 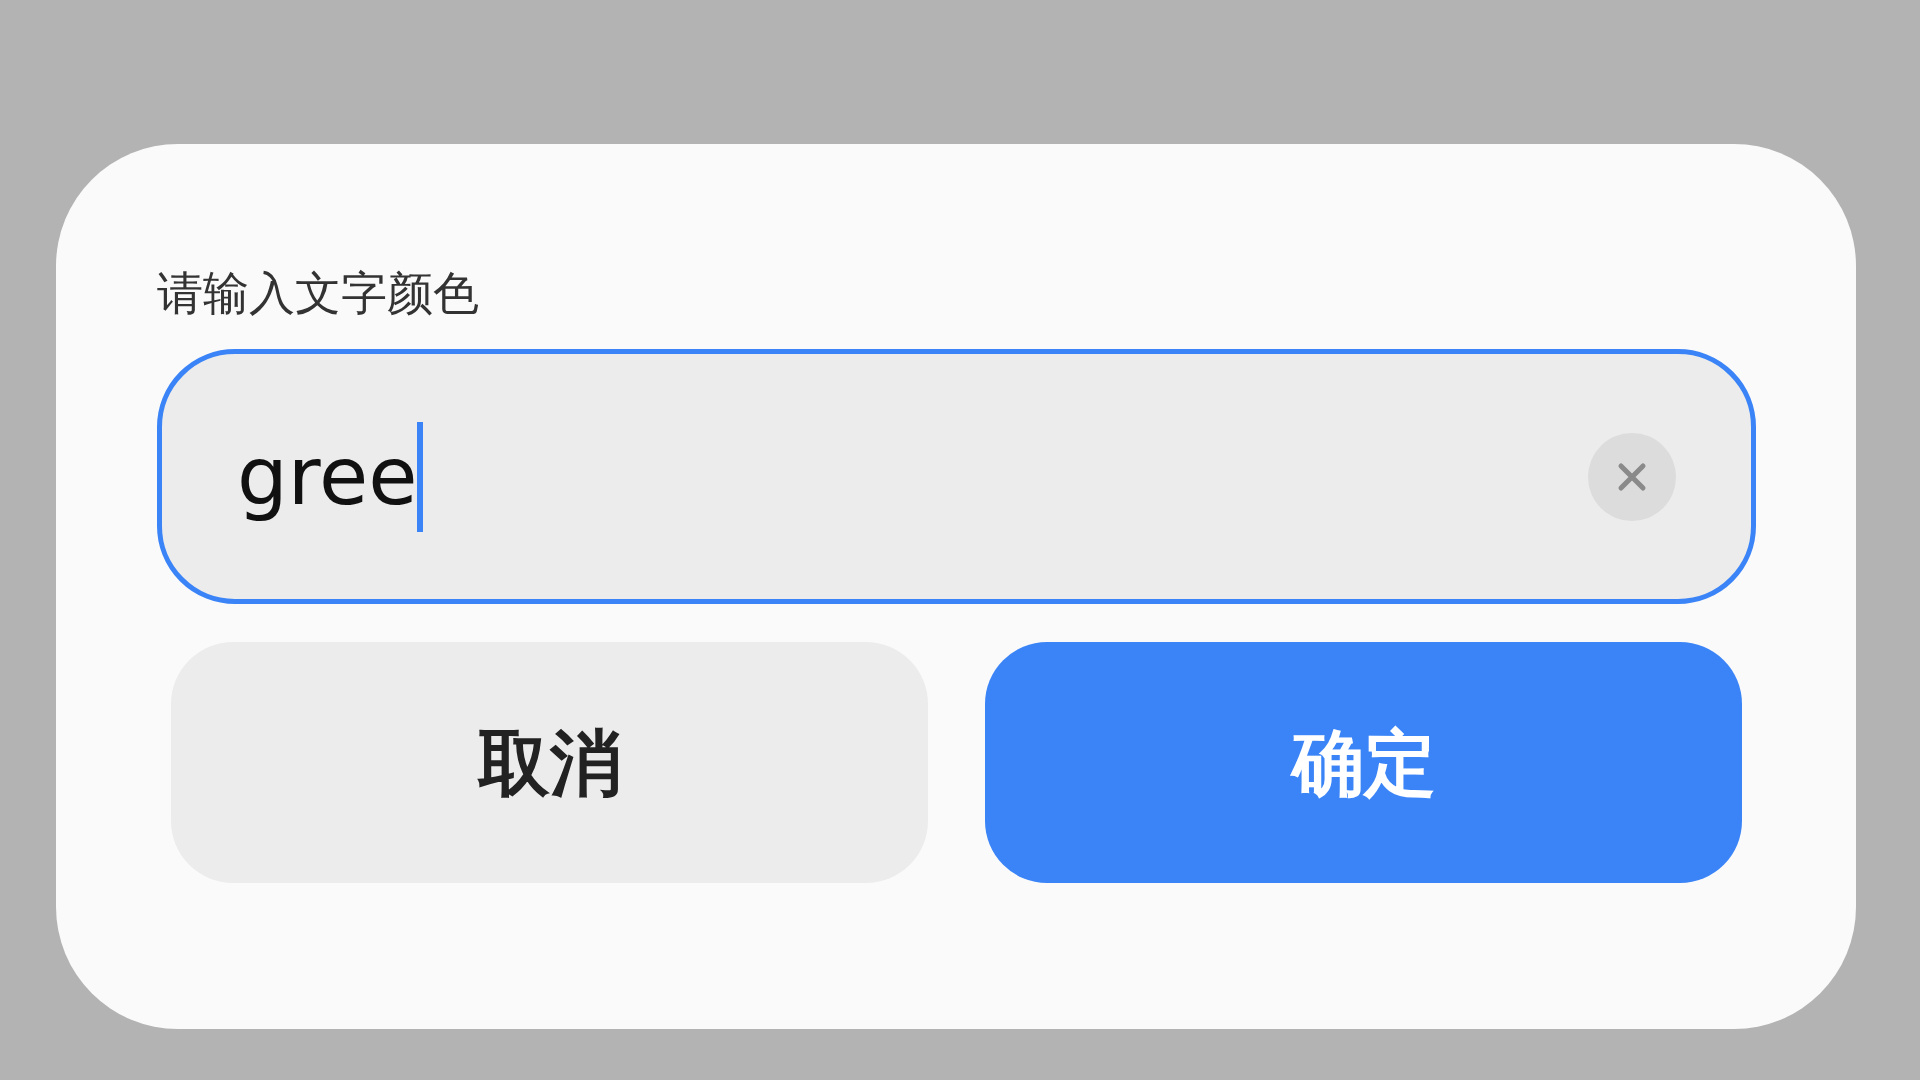 What do you see at coordinates (1363, 763) in the screenshot?
I see `confirm-button: 确定` at bounding box center [1363, 763].